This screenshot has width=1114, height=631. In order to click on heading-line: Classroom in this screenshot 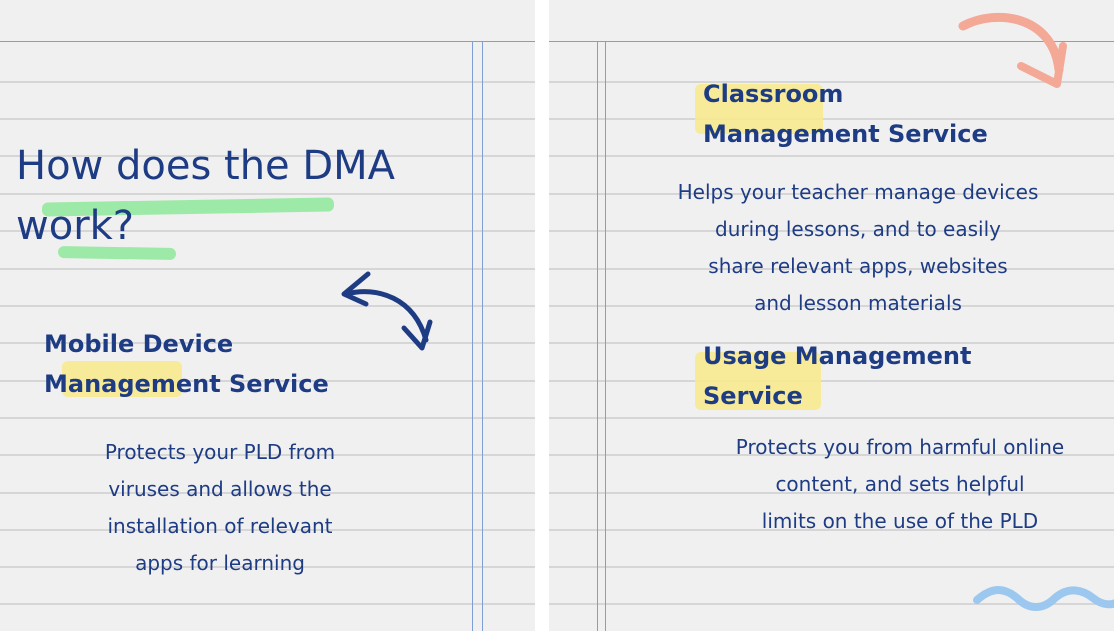, I will do `click(773, 94)`.